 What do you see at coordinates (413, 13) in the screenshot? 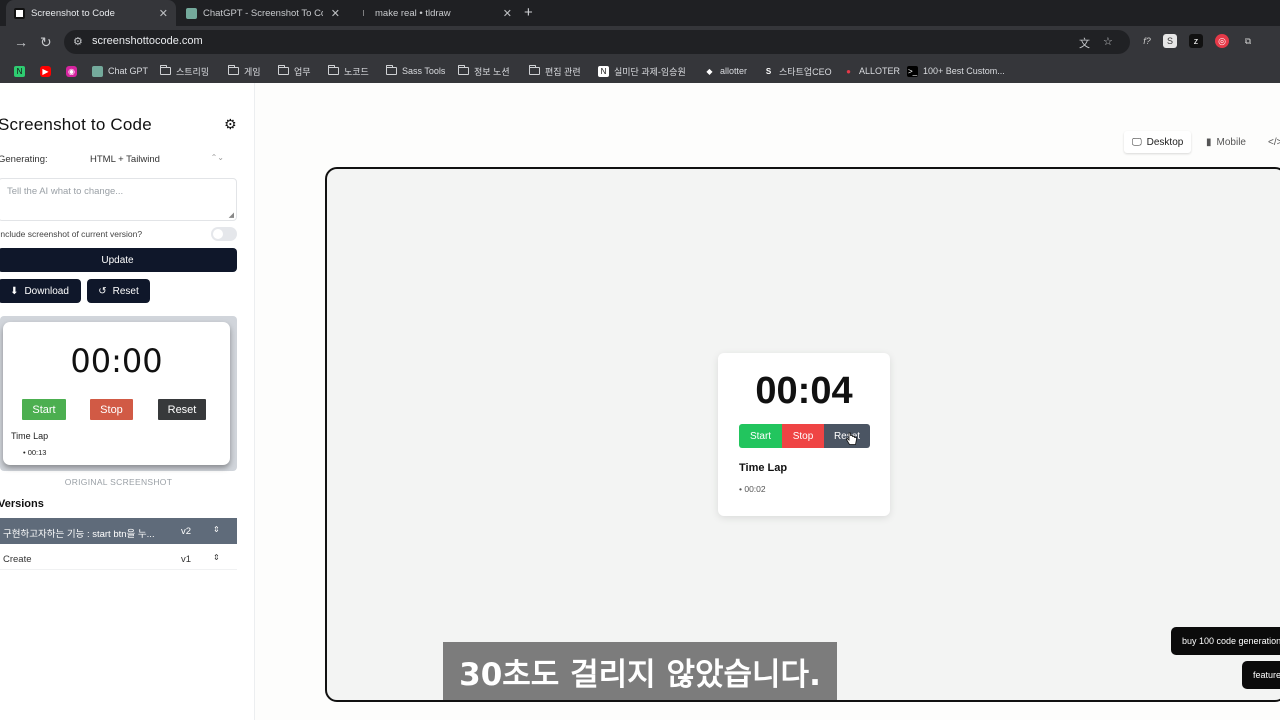
I see `tab-title: make real • tldraw` at bounding box center [413, 13].